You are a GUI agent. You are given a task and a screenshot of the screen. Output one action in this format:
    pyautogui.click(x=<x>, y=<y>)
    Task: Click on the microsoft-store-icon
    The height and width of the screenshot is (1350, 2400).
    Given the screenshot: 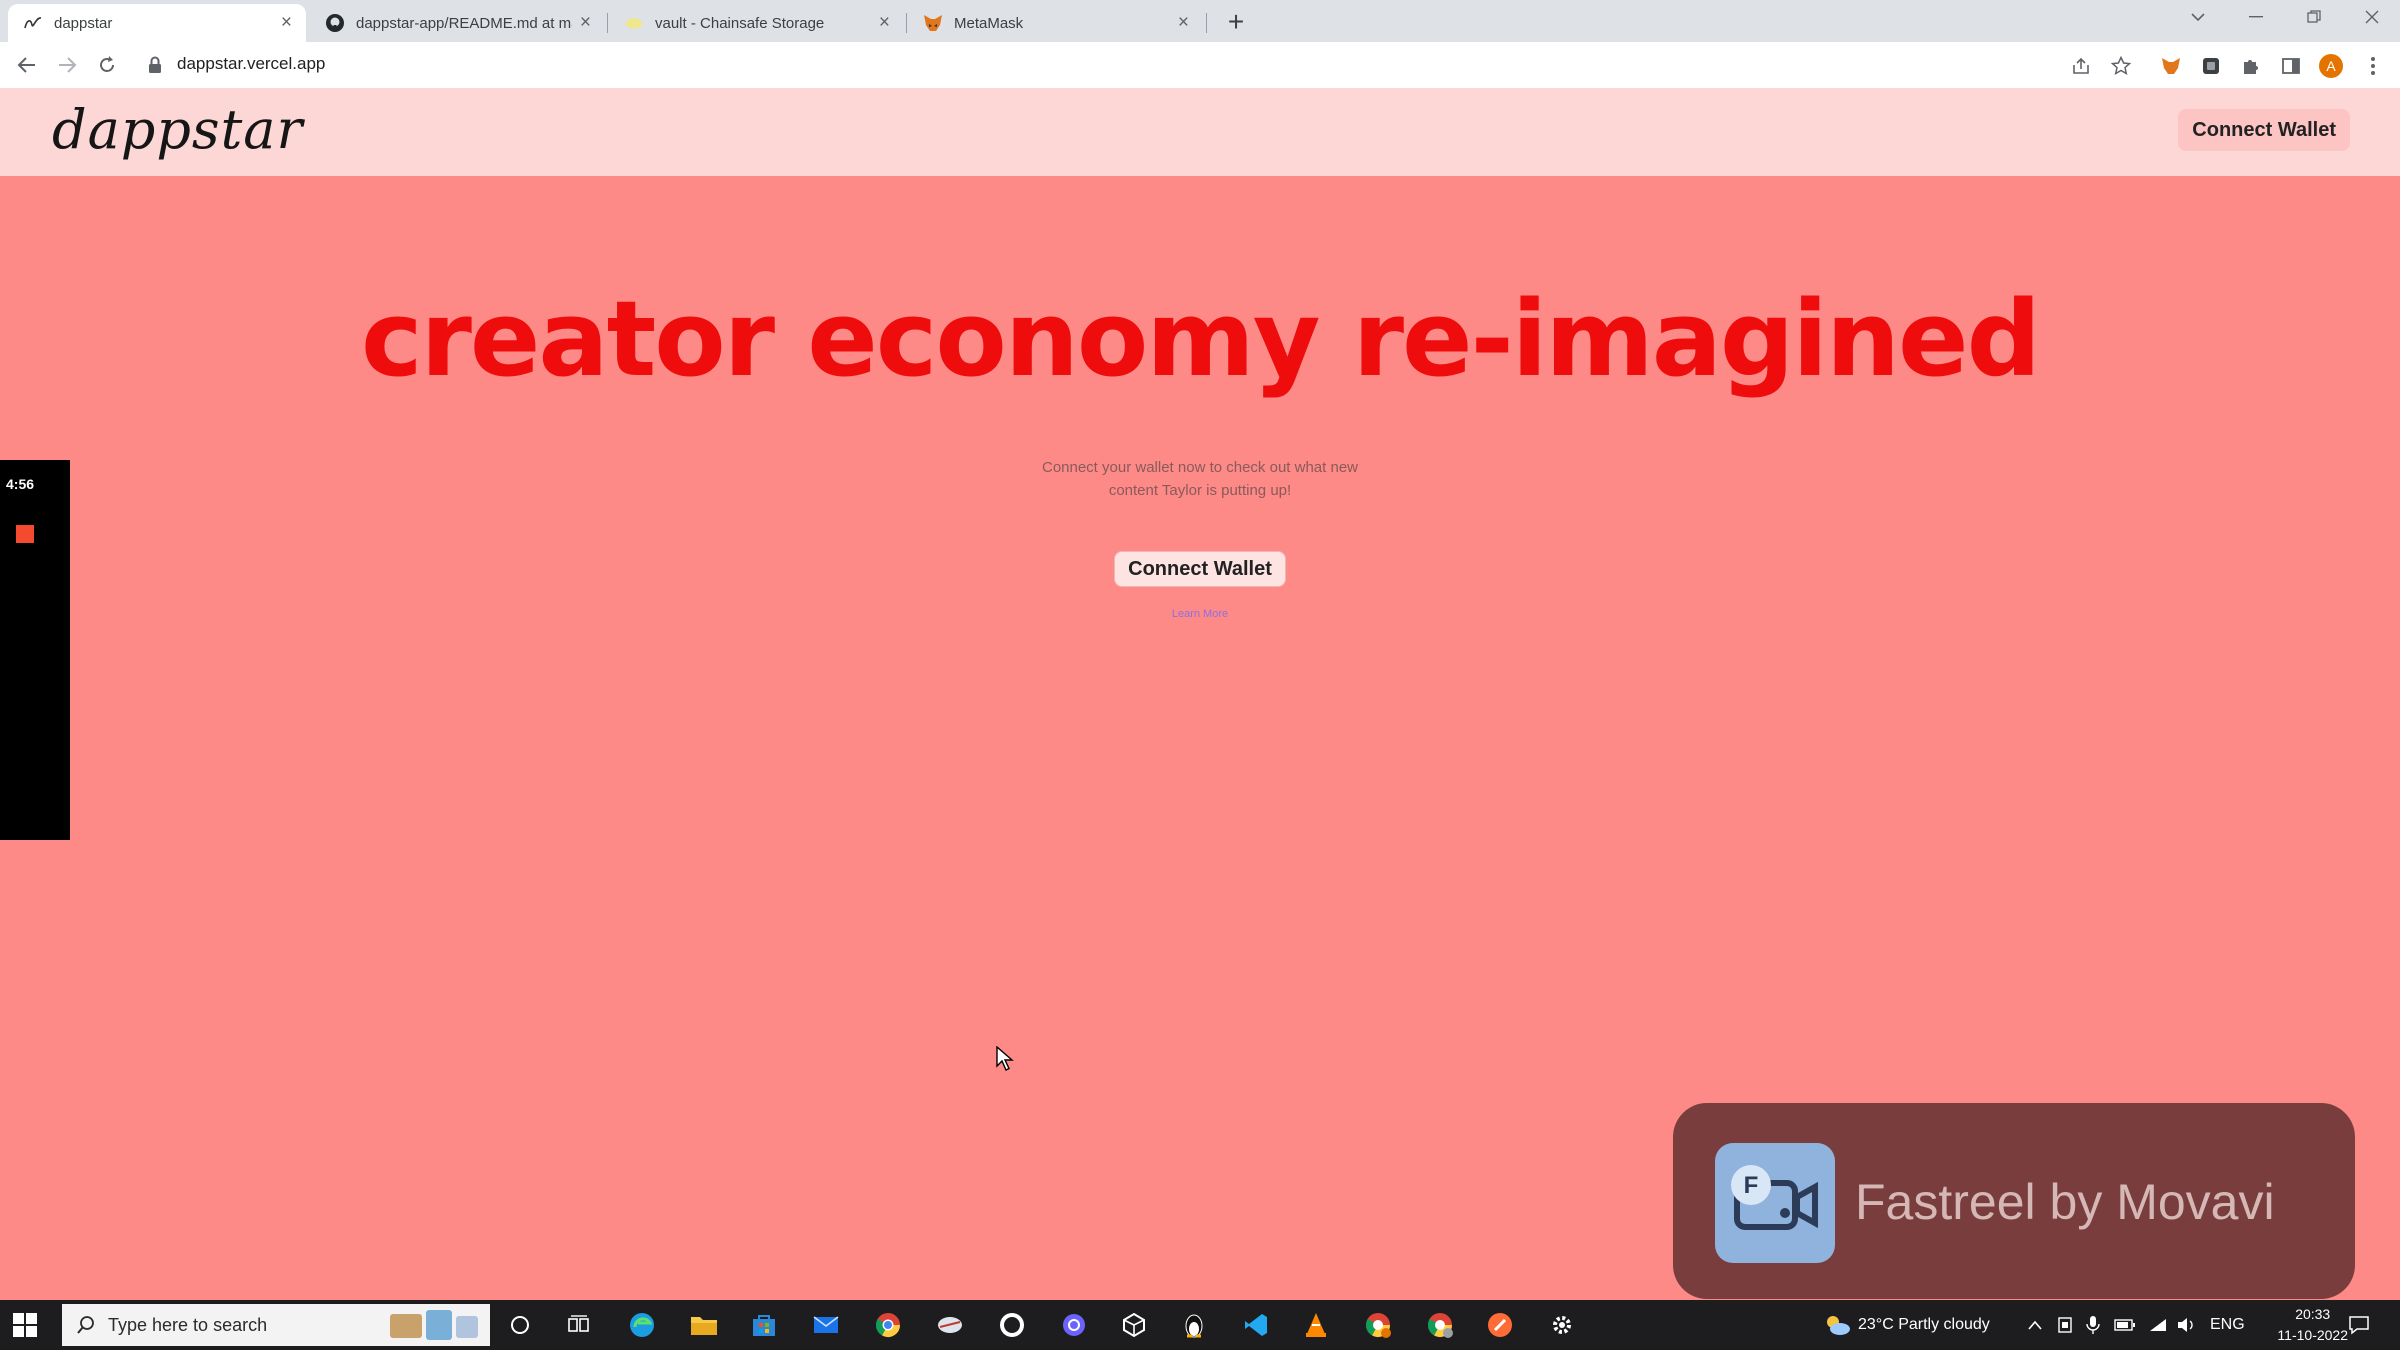 What is the action you would take?
    pyautogui.click(x=764, y=1325)
    